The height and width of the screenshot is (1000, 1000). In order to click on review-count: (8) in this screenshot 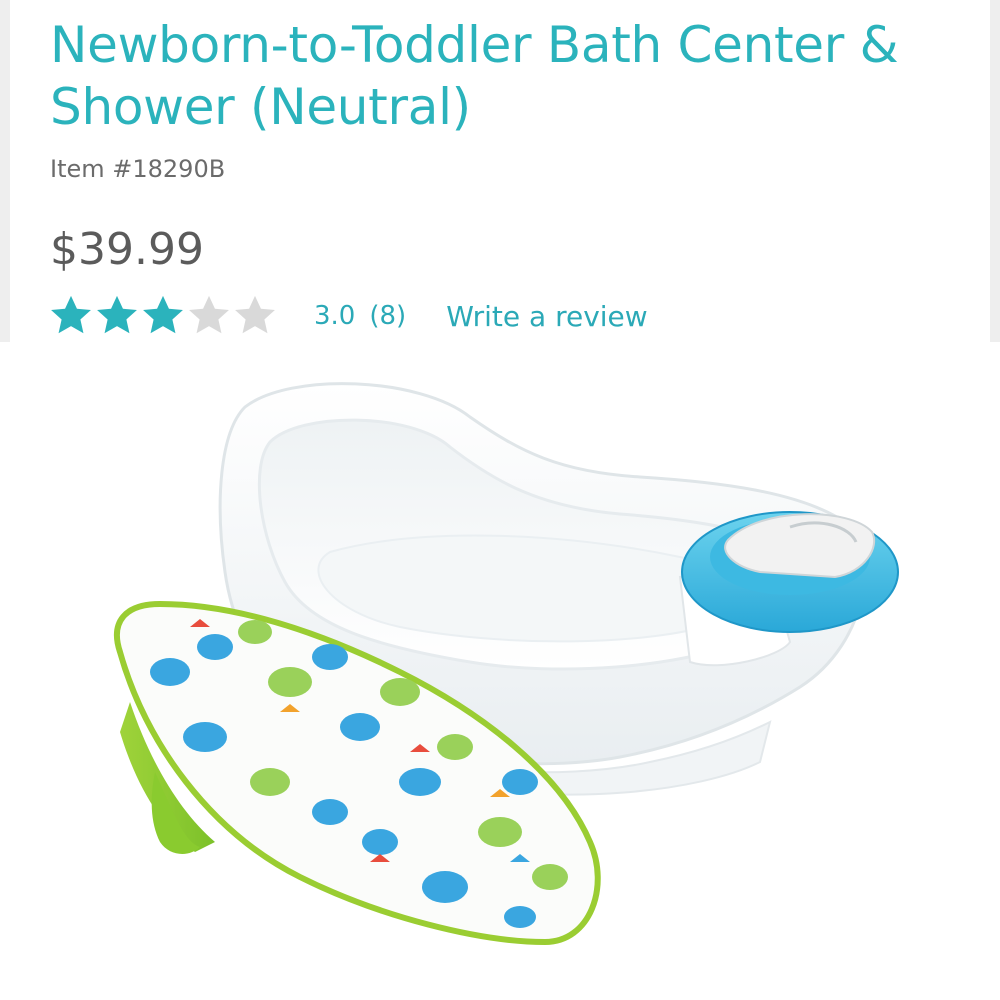, I will do `click(387, 316)`.